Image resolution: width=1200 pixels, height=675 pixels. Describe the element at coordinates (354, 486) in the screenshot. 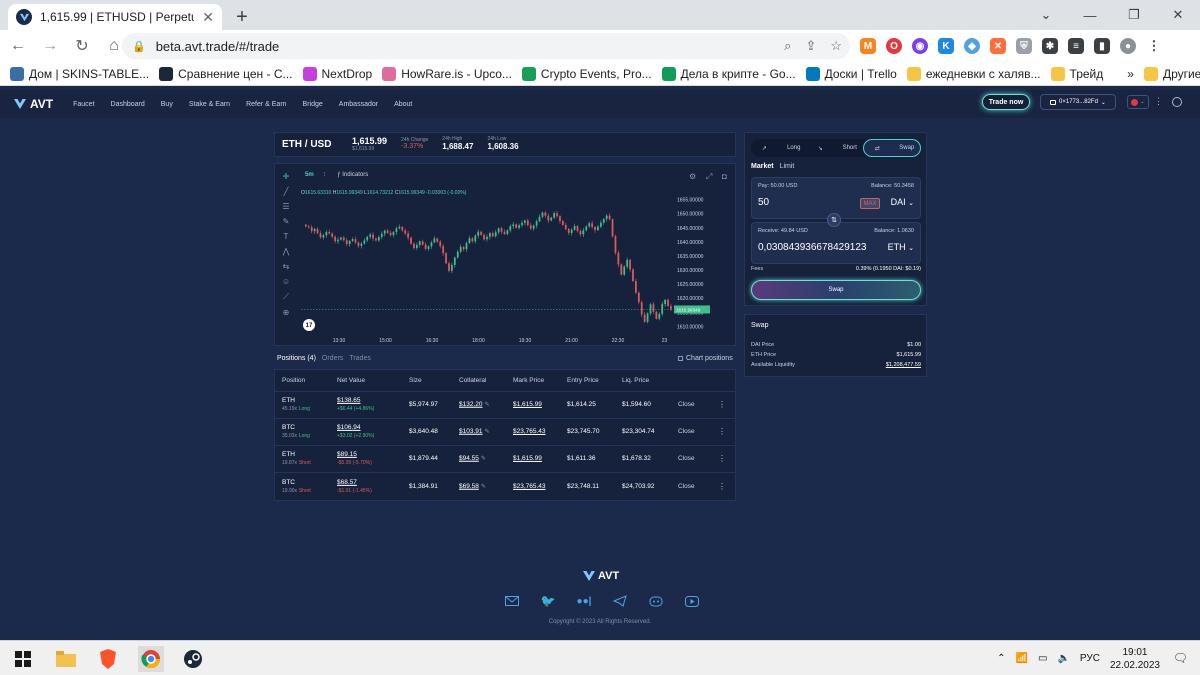

I see `net-value: $68.57 -$1.01 (-1.45%)` at that location.